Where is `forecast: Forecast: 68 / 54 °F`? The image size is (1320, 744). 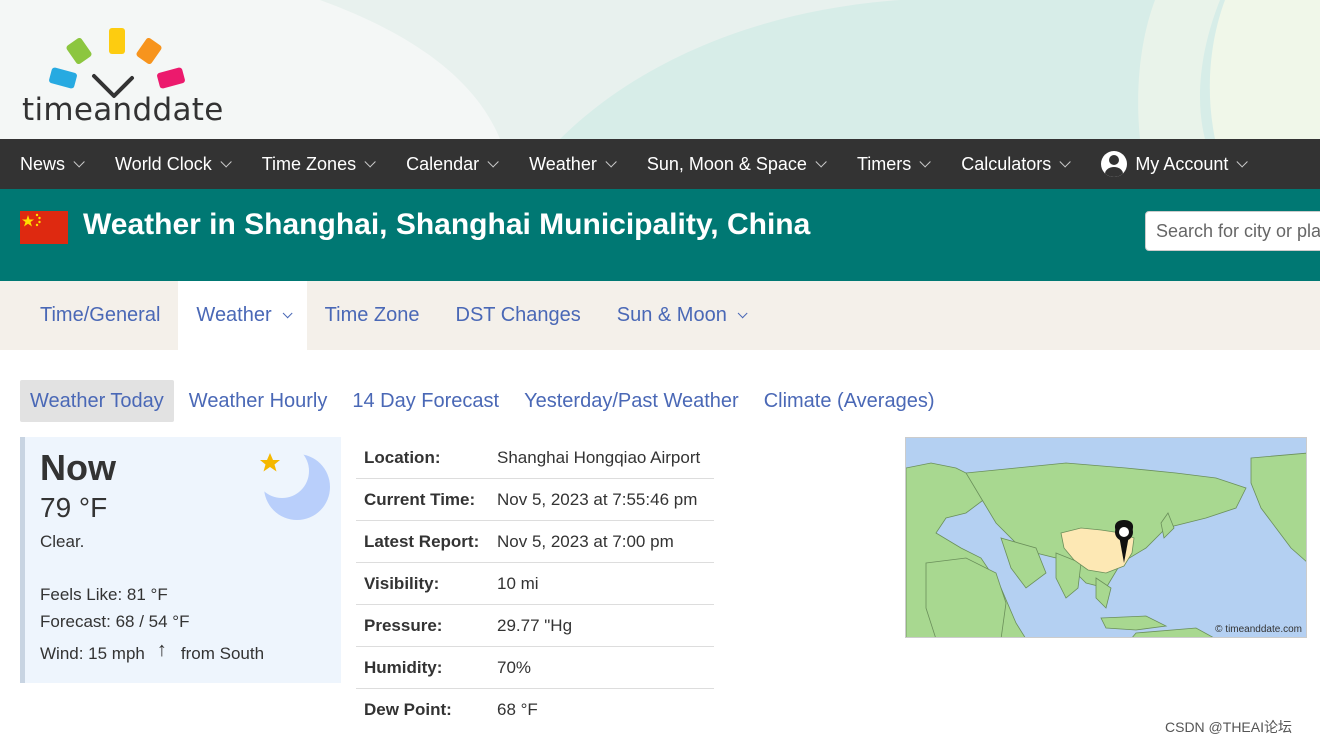
forecast: Forecast: 68 / 54 °F is located at coordinates (115, 621).